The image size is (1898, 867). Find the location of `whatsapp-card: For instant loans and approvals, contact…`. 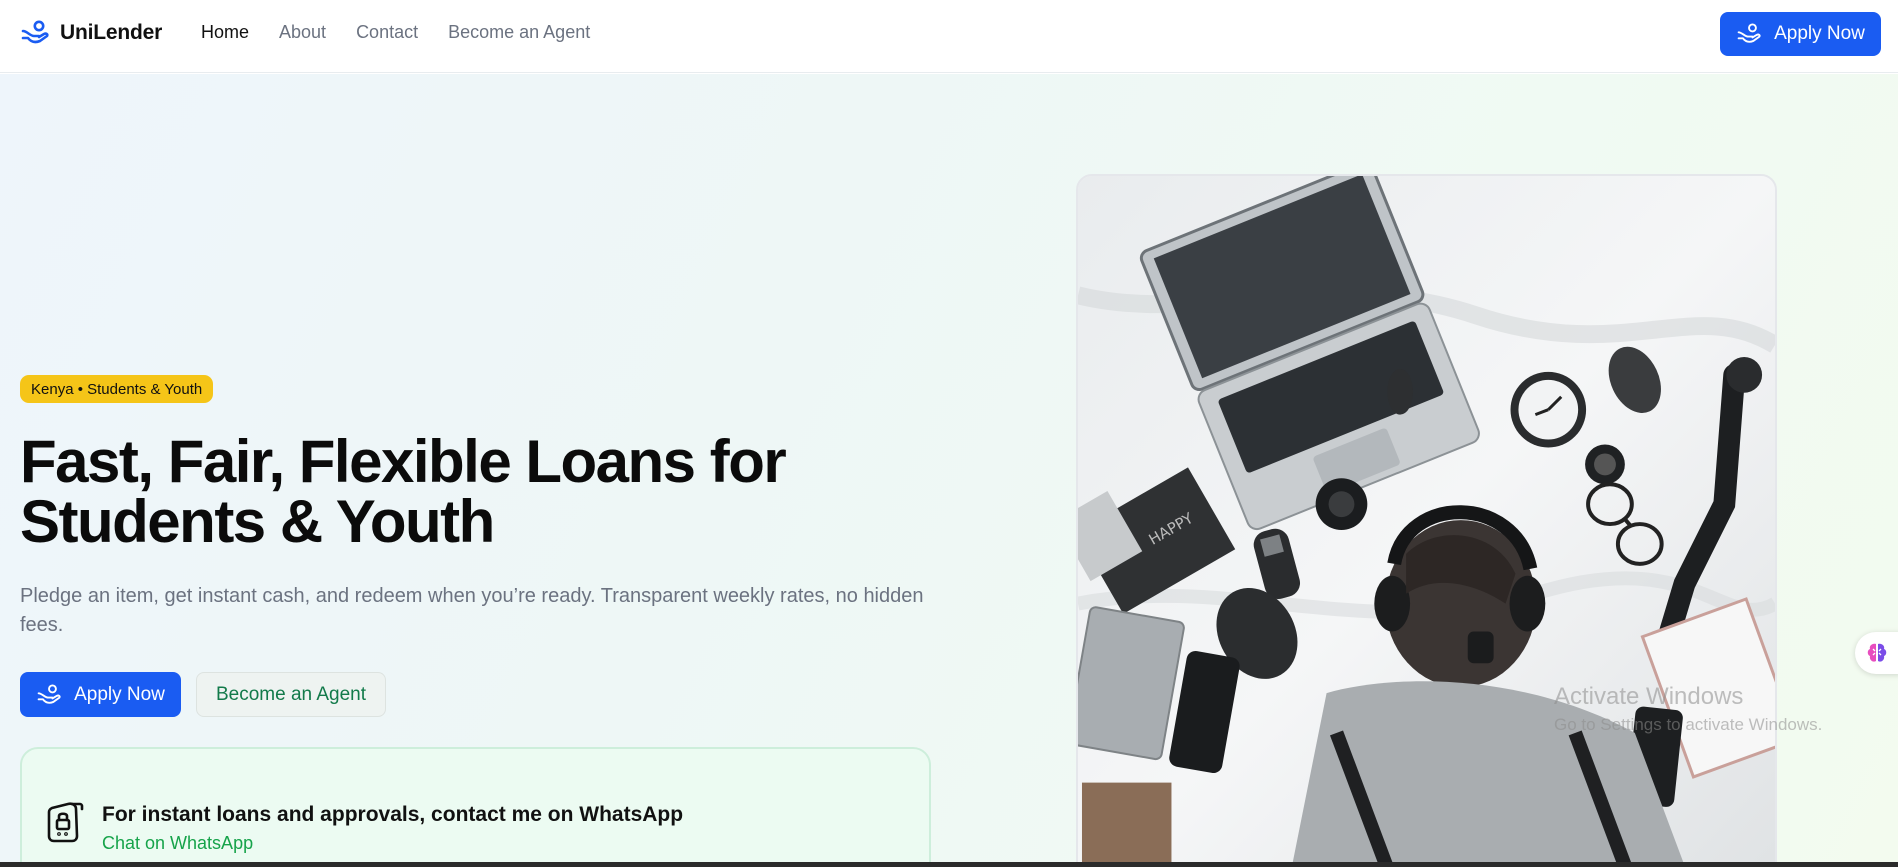

whatsapp-card: For instant loans and approvals, contact… is located at coordinates (475, 804).